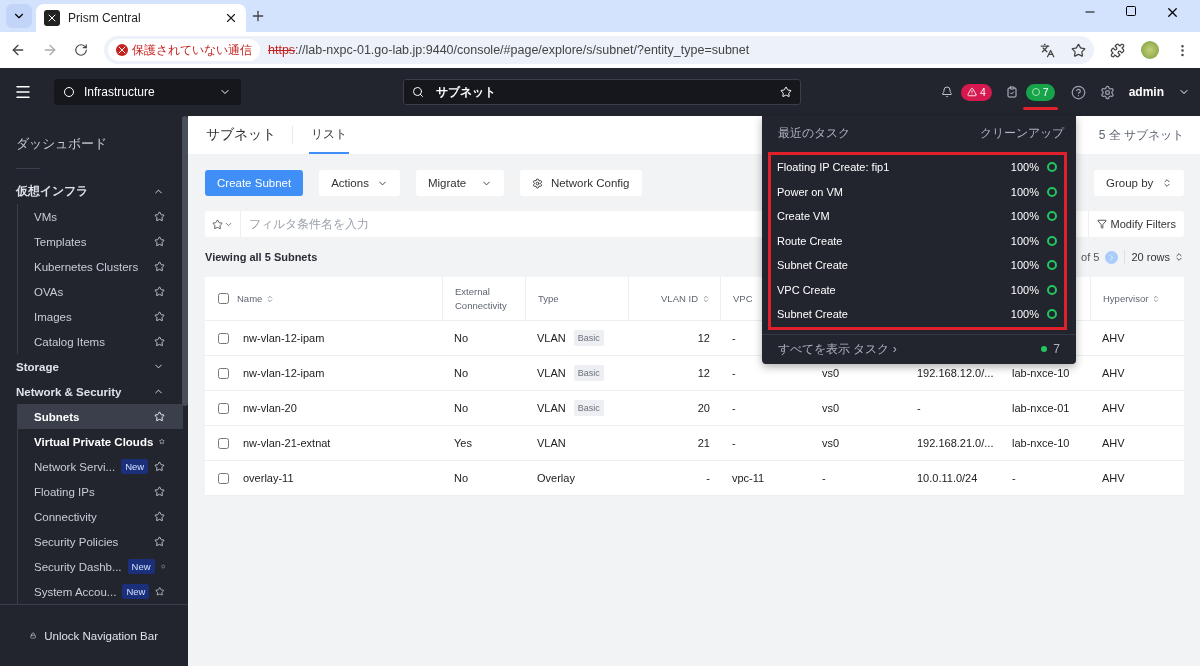  I want to click on sidebar-item: OVAs, so click(100, 291).